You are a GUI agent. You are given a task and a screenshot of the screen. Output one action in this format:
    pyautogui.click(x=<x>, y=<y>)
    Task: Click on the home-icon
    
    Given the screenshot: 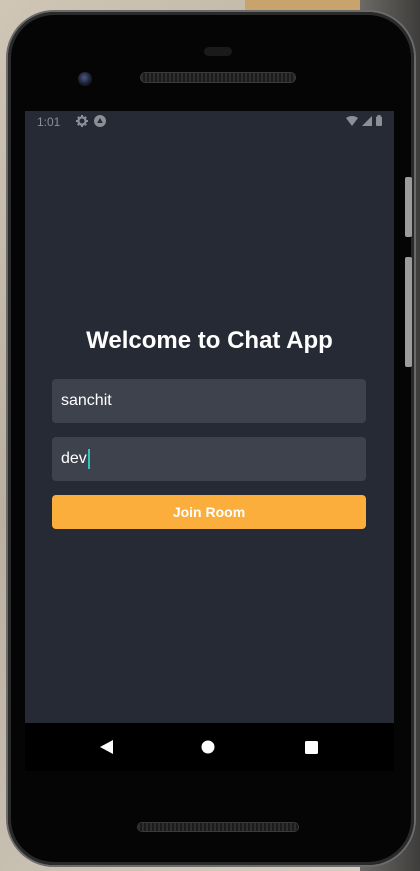 What is the action you would take?
    pyautogui.click(x=208, y=747)
    